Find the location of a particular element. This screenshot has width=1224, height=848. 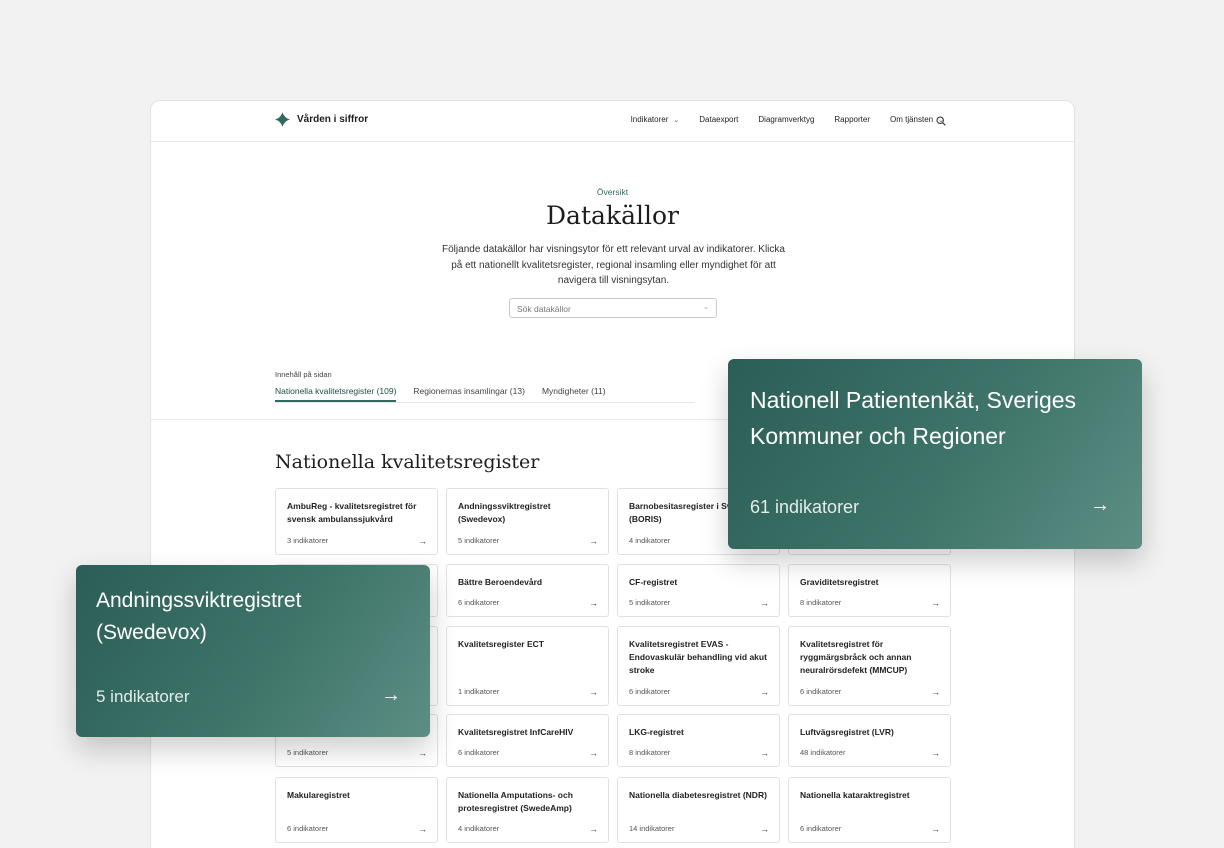

card-title: Nationella kataraktregistret is located at coordinates (855, 795).